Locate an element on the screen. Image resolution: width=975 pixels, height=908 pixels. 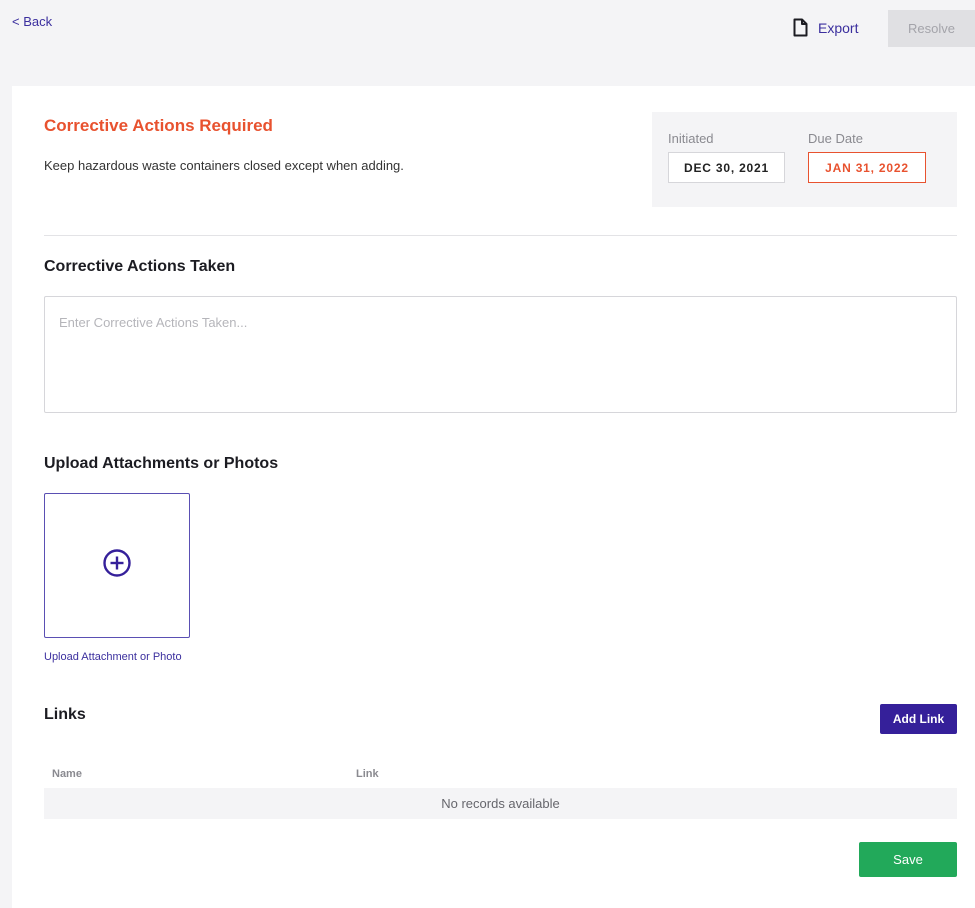
export-label: Export is located at coordinates (838, 27).